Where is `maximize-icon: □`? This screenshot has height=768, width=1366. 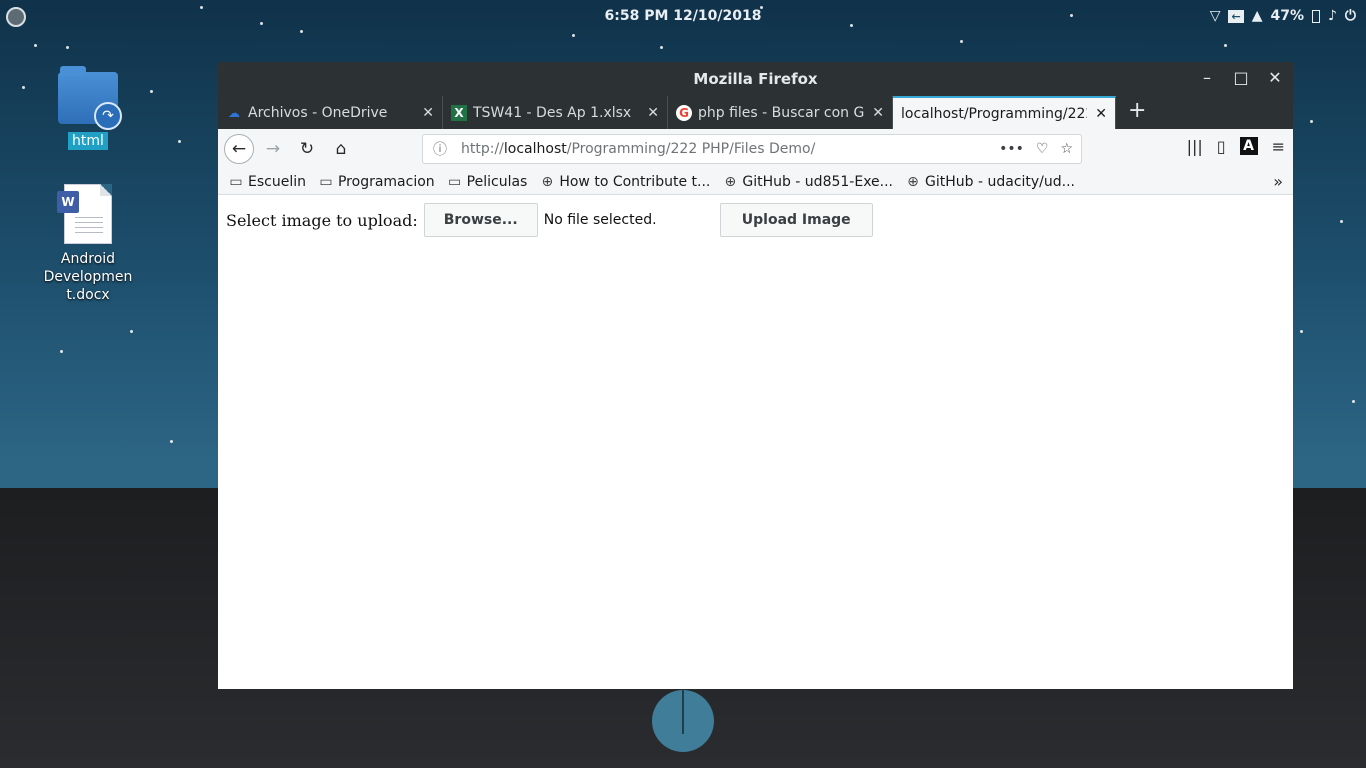
maximize-icon: □ is located at coordinates (1241, 77).